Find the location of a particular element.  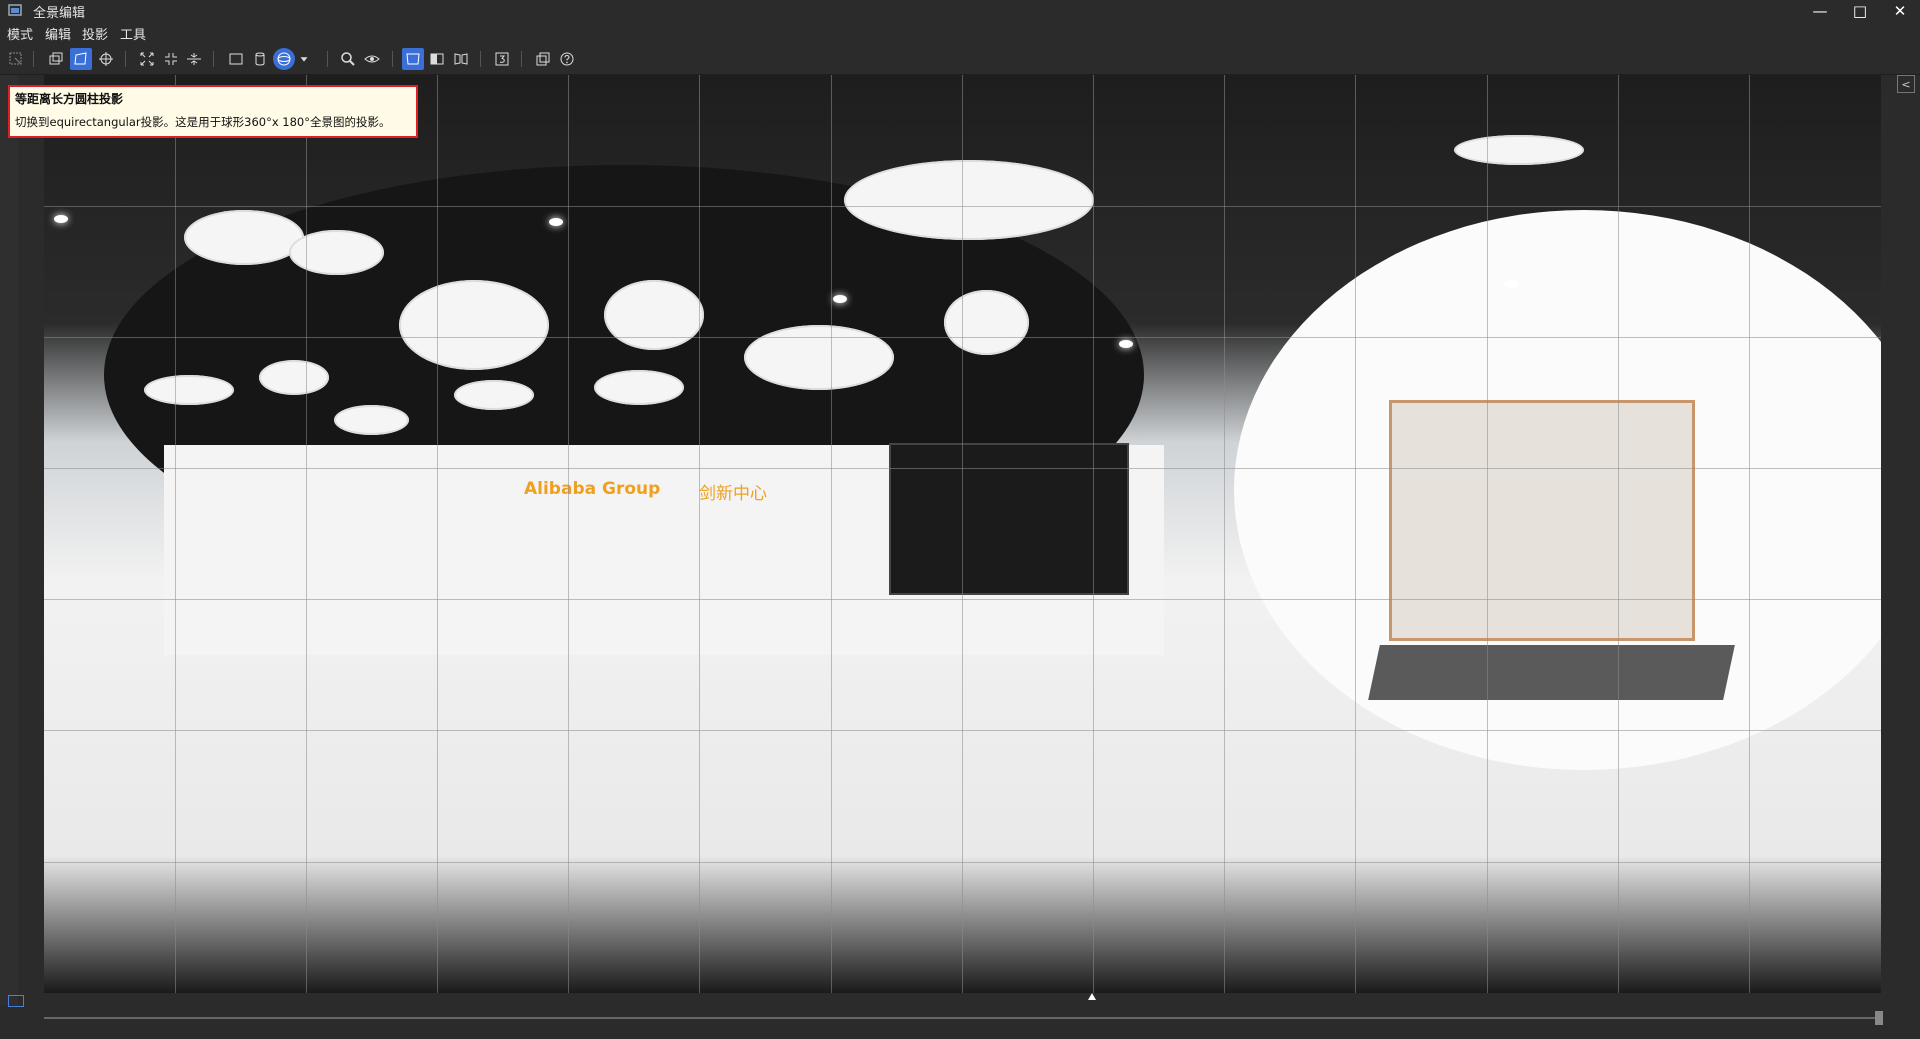

window-button is located at coordinates (543, 59).